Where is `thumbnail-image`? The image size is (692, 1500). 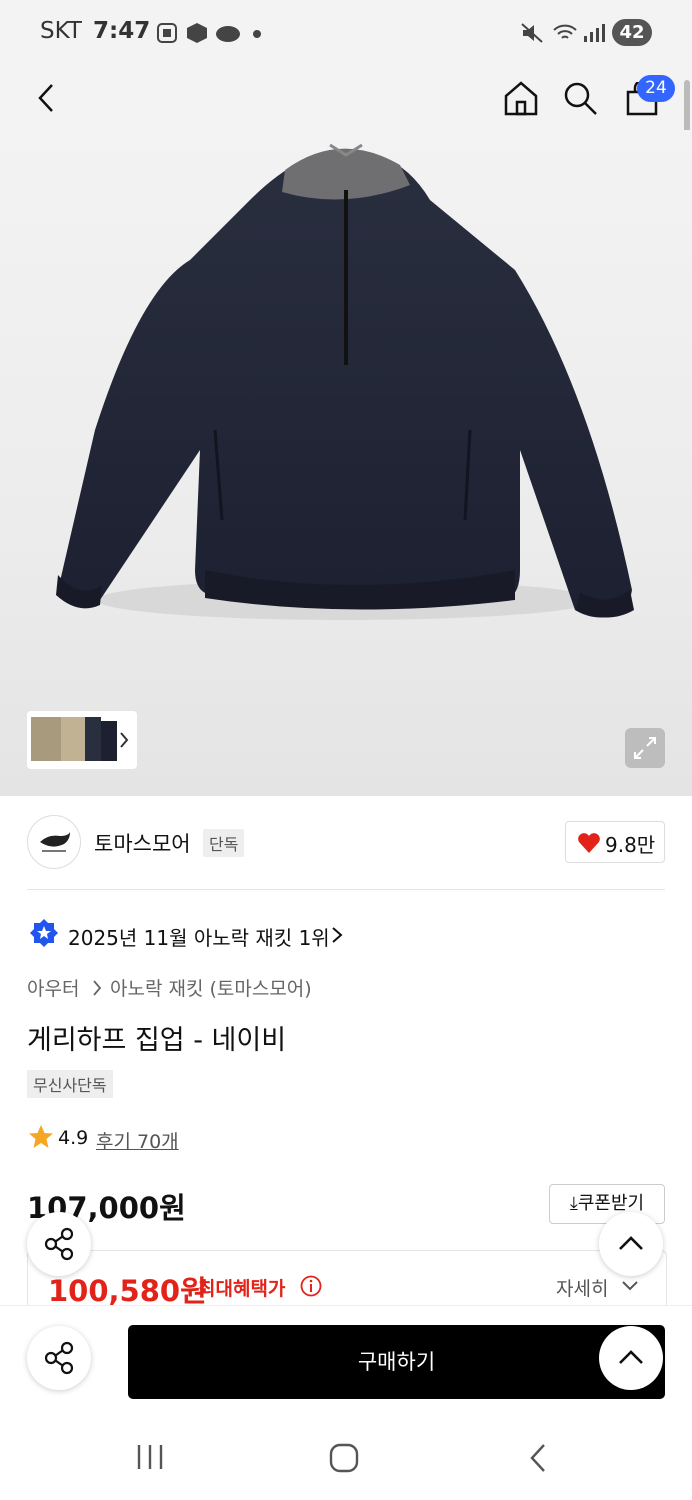 thumbnail-image is located at coordinates (80, 739).